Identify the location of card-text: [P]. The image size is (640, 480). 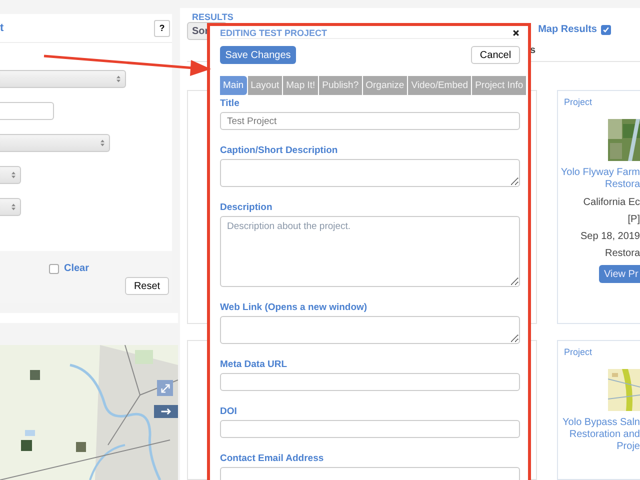
(634, 219).